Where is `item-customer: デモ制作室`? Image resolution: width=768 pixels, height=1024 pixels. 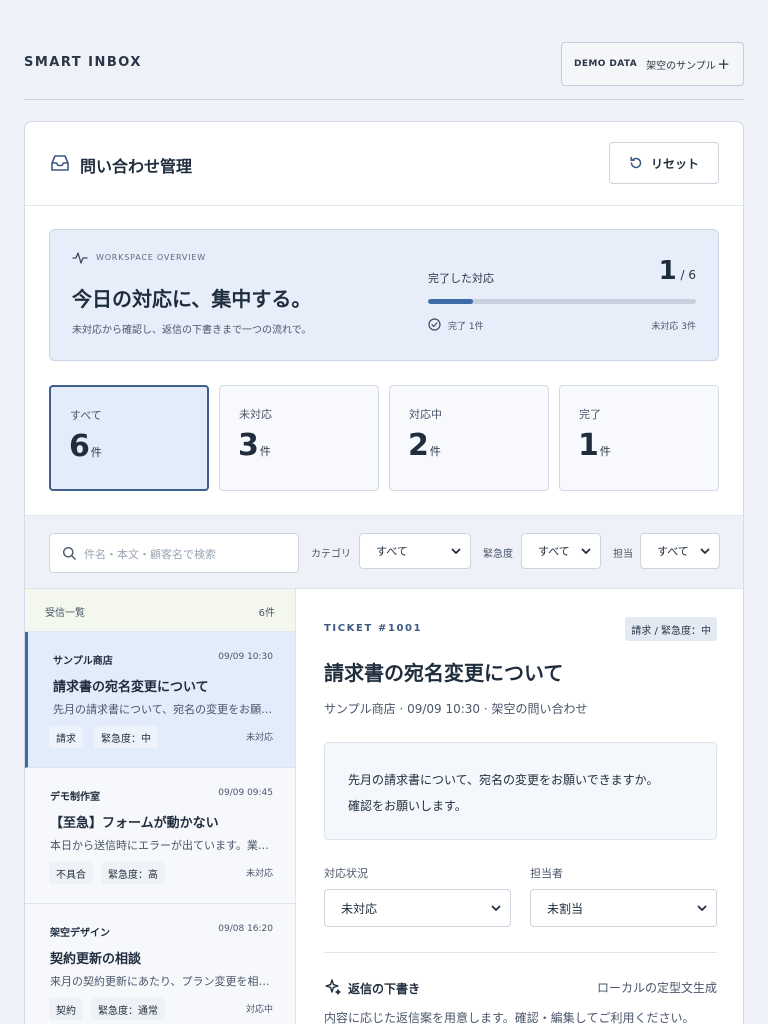
item-customer: デモ制作室 is located at coordinates (75, 797).